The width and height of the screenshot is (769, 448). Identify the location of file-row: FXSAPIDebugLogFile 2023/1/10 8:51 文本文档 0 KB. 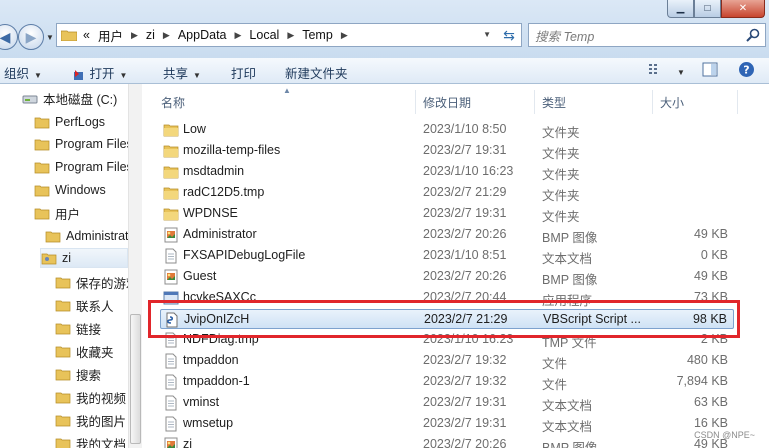
(447, 256).